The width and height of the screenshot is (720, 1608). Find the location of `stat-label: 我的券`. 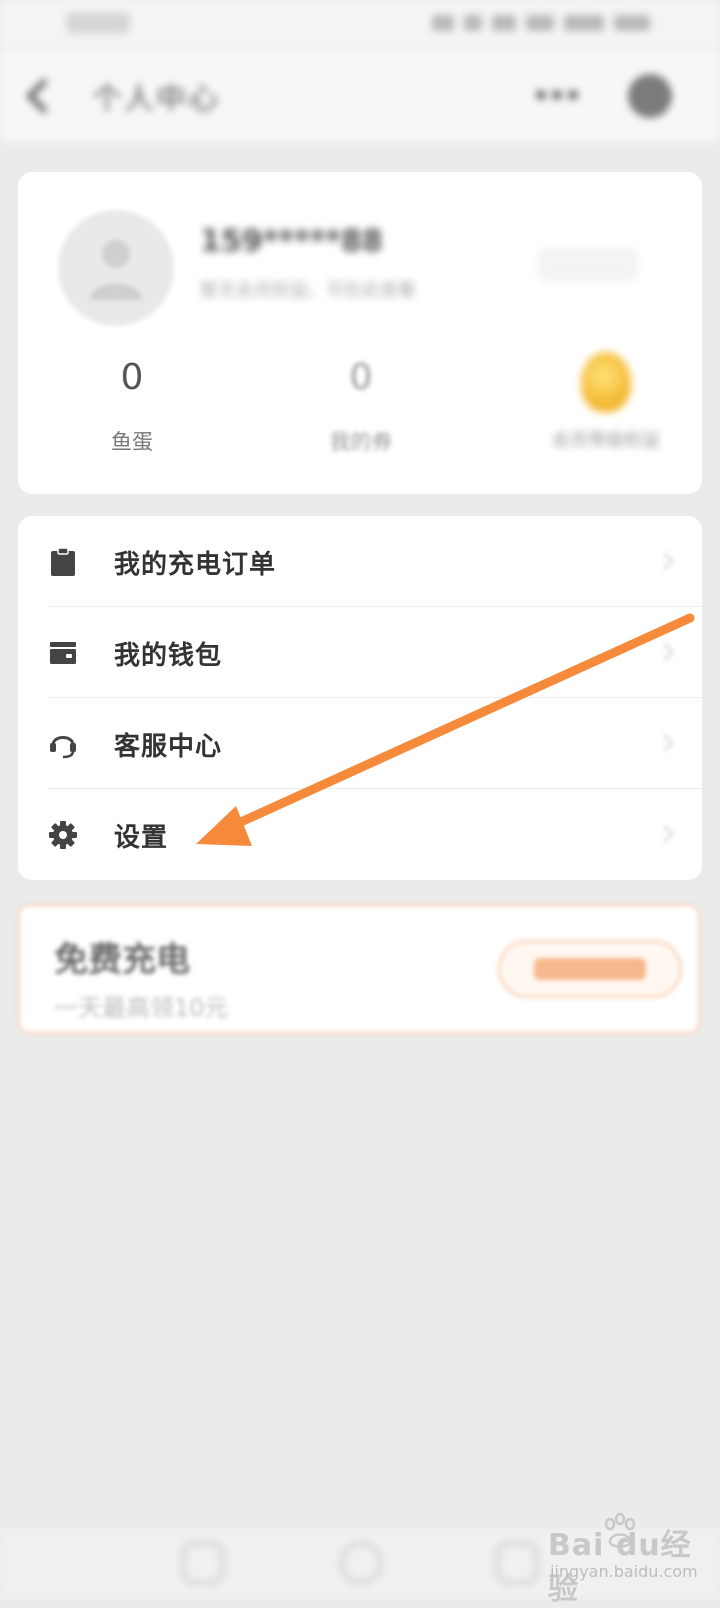

stat-label: 我的券 is located at coordinates (361, 442).